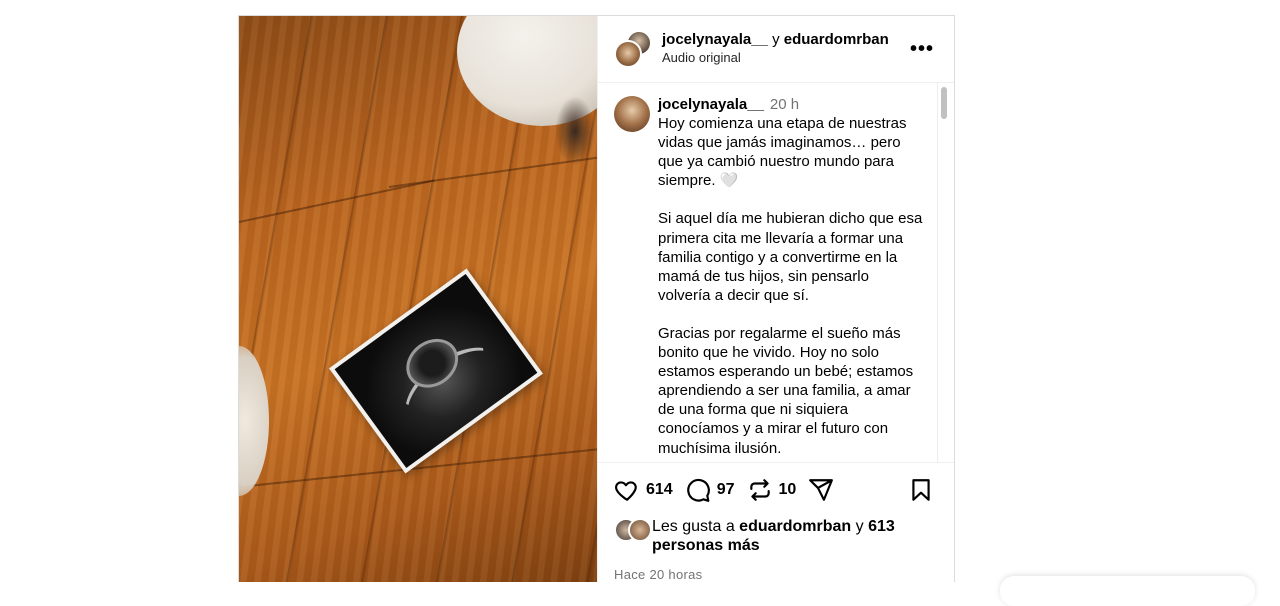  Describe the element at coordinates (1127, 591) in the screenshot. I see `message-tray` at that location.